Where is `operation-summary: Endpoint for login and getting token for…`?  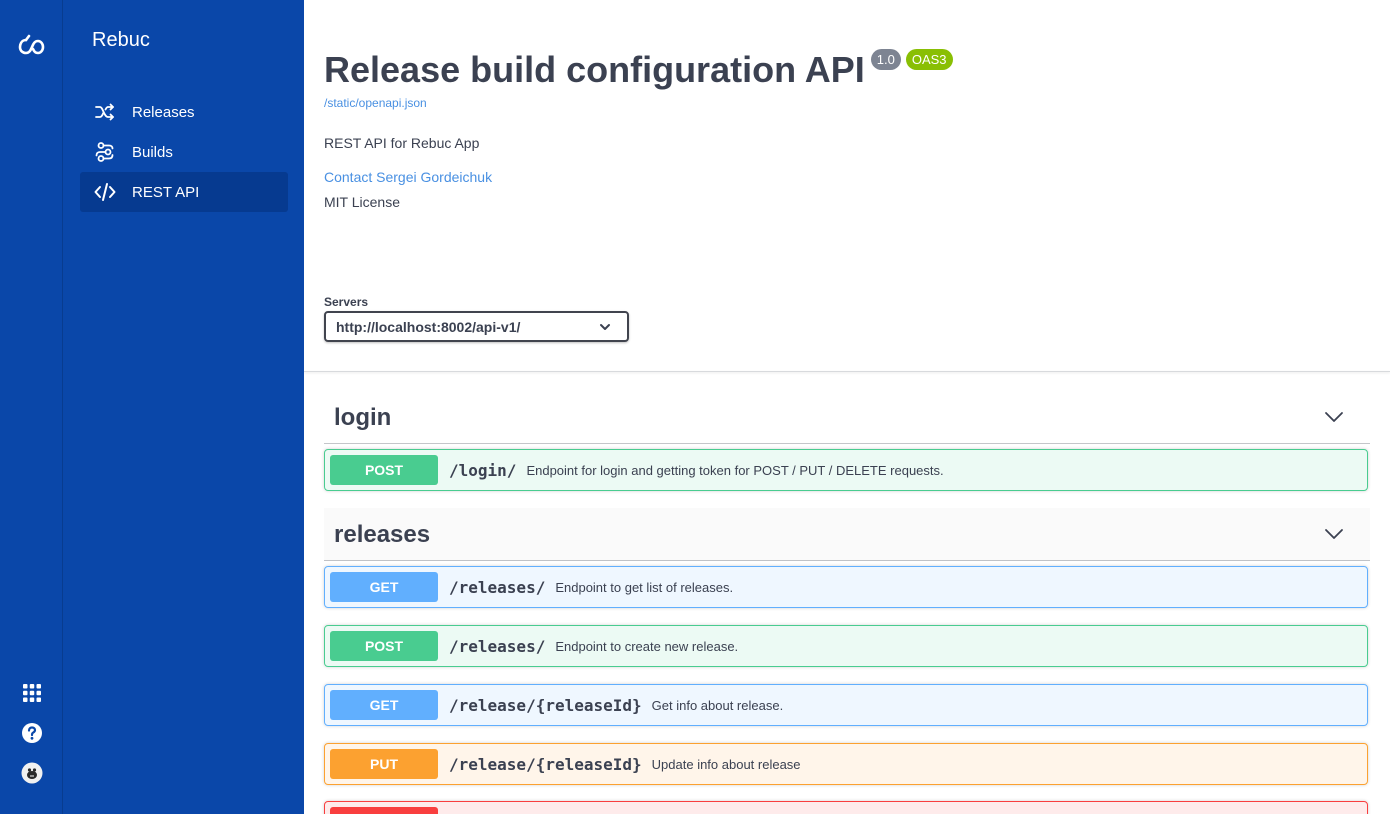
operation-summary: Endpoint for login and getting token for… is located at coordinates (735, 470).